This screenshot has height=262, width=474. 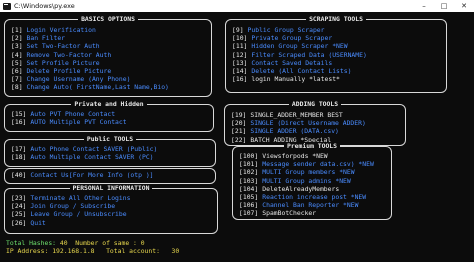 I want to click on contact-panel: [40] Contact Us[For More Info (otp )], so click(x=110, y=176).